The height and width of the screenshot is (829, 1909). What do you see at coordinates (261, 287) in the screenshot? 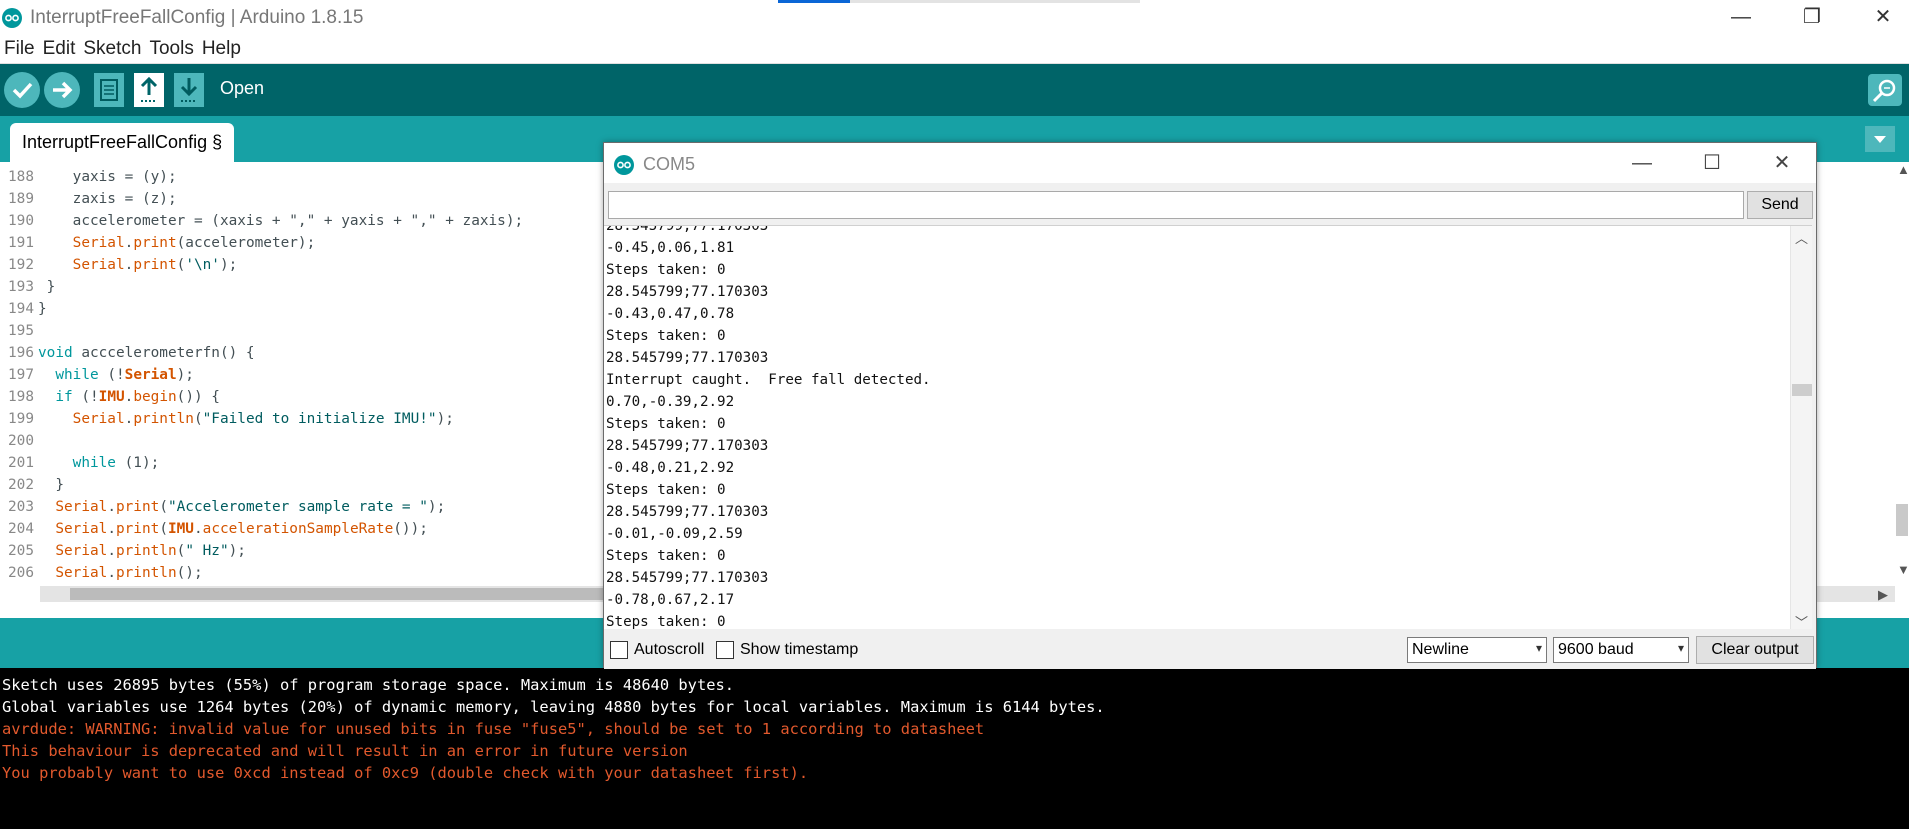
I see `code-line: 193 }` at bounding box center [261, 287].